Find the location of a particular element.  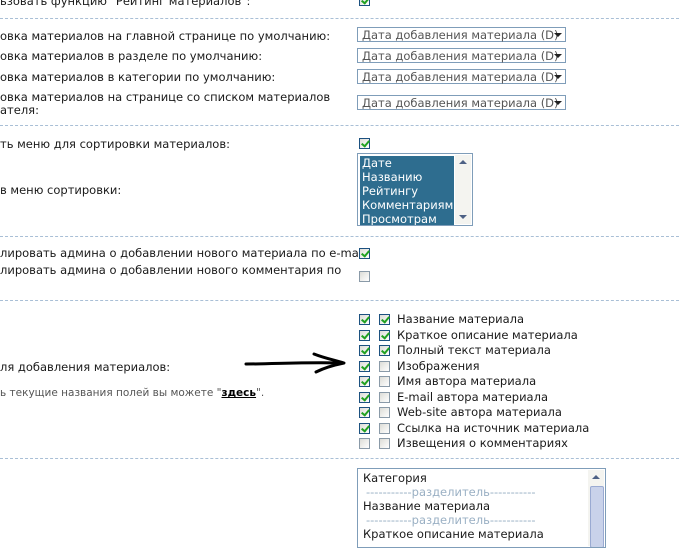

sort-list-value: Дата добавления материала (D) is located at coordinates (460, 103).